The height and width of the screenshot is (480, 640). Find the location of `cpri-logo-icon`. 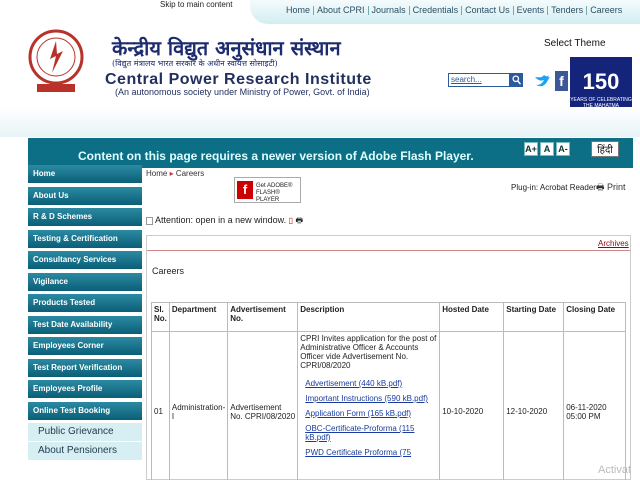

cpri-logo-icon is located at coordinates (56, 60).